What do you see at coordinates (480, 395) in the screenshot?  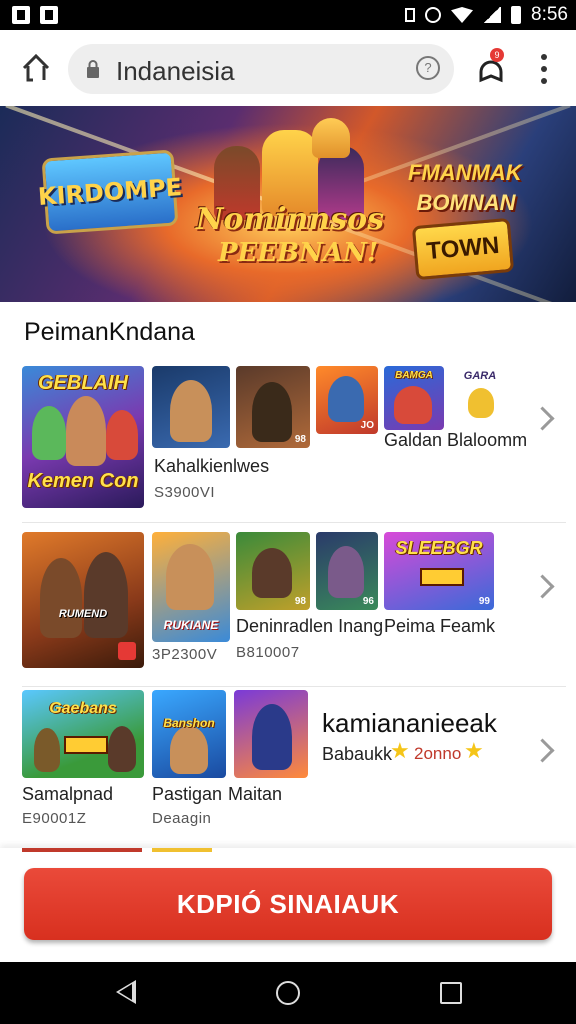 I see `game-tile: GARA` at bounding box center [480, 395].